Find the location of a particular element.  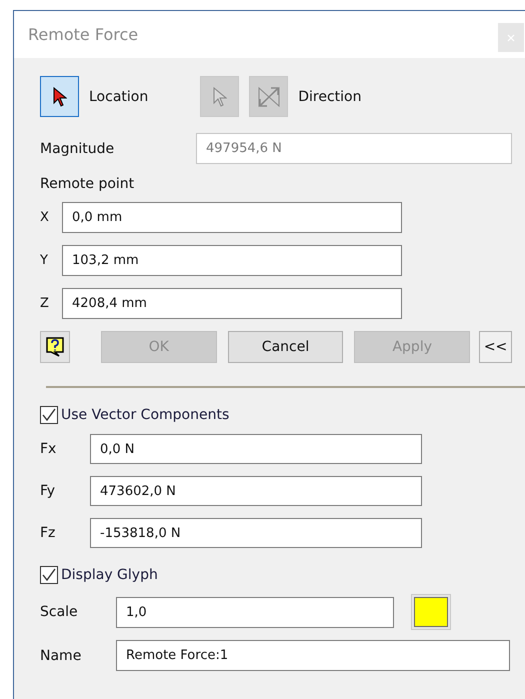

checkbox-label: Display Glyph is located at coordinates (109, 575).